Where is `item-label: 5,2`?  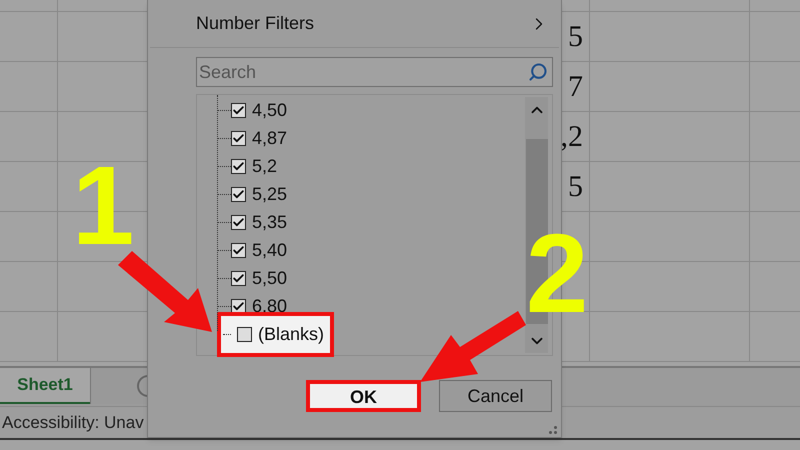 item-label: 5,2 is located at coordinates (265, 166).